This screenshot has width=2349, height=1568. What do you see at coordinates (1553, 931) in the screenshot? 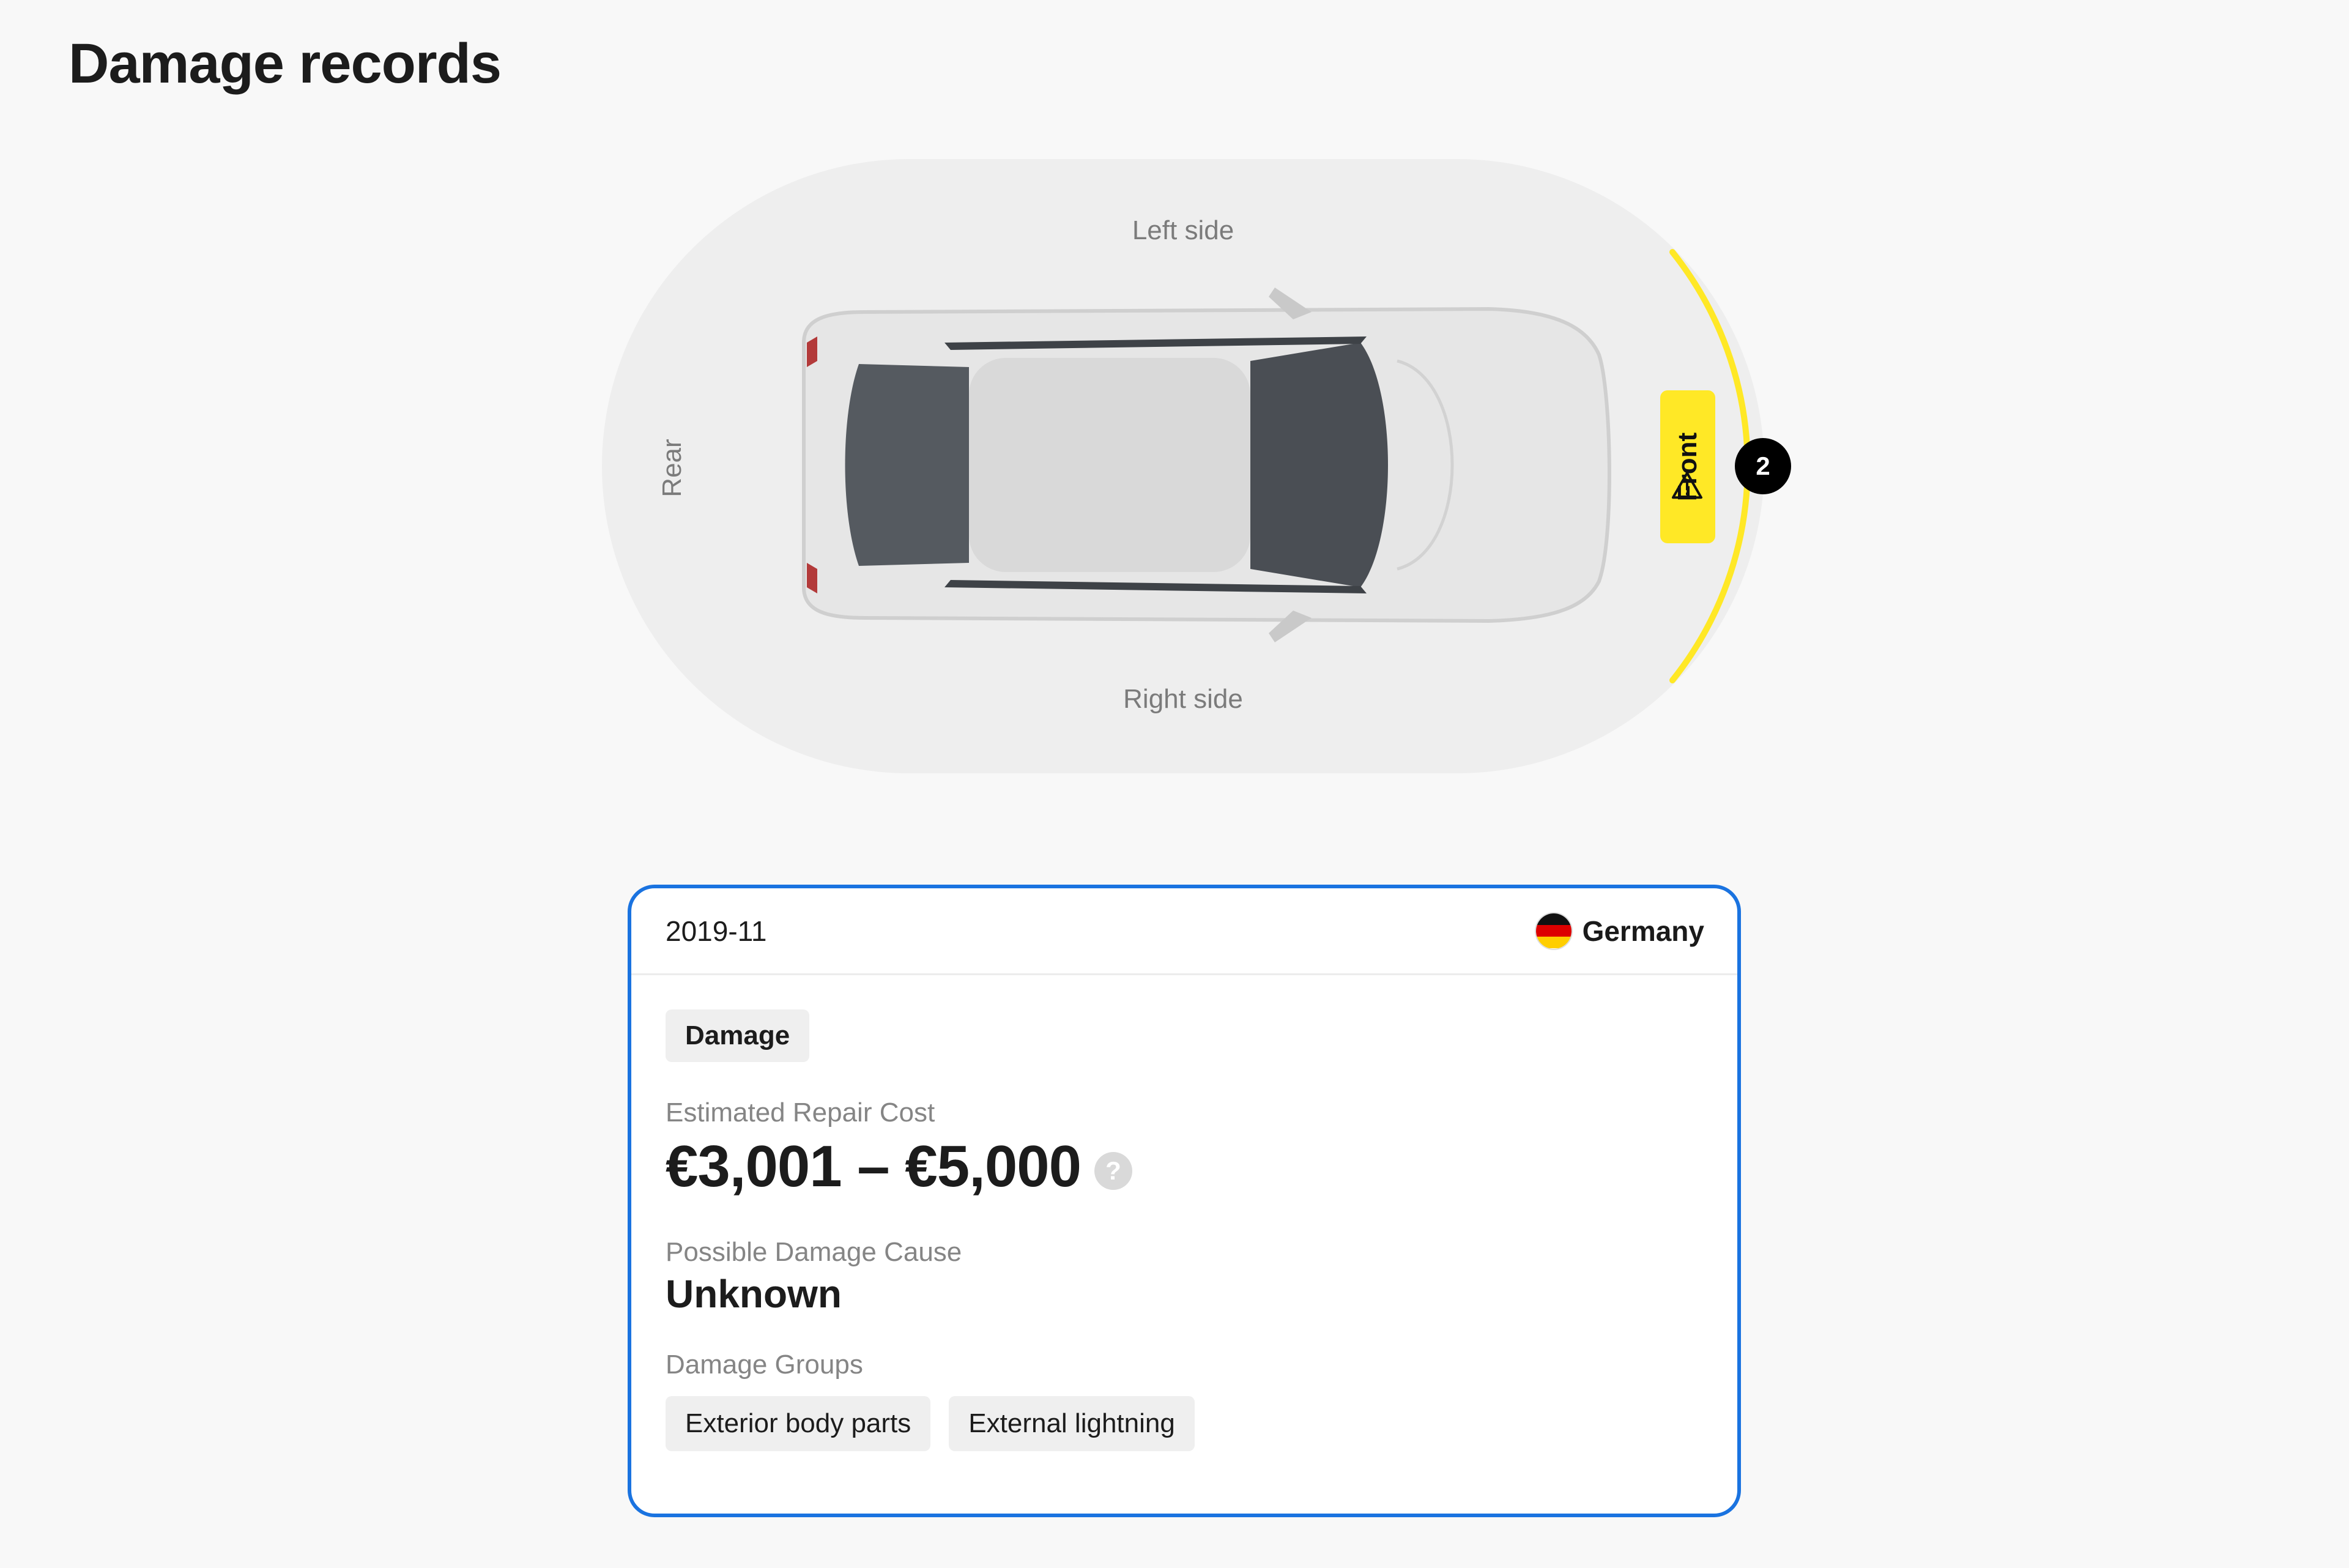
I see `germany-flag-icon` at bounding box center [1553, 931].